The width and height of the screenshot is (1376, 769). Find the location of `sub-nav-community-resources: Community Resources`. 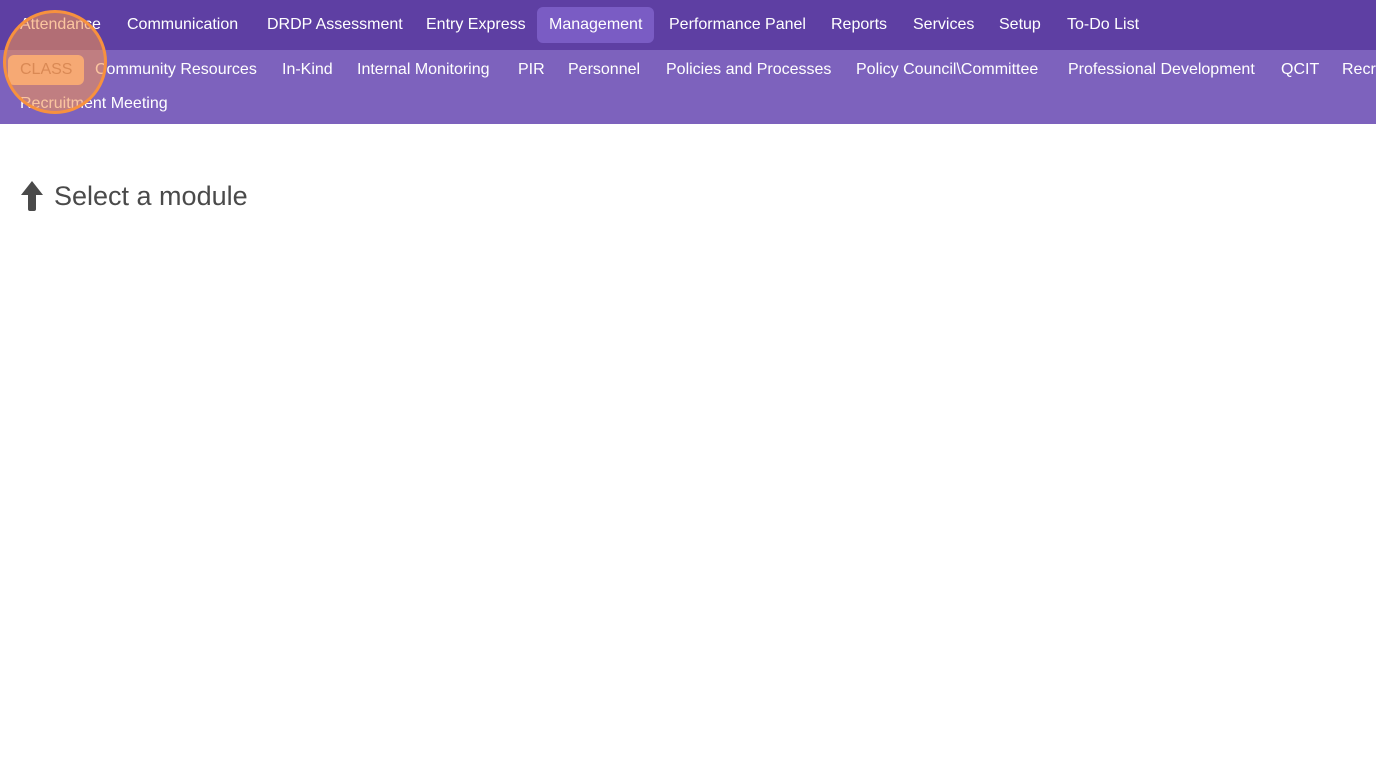

sub-nav-community-resources: Community Resources is located at coordinates (176, 70).